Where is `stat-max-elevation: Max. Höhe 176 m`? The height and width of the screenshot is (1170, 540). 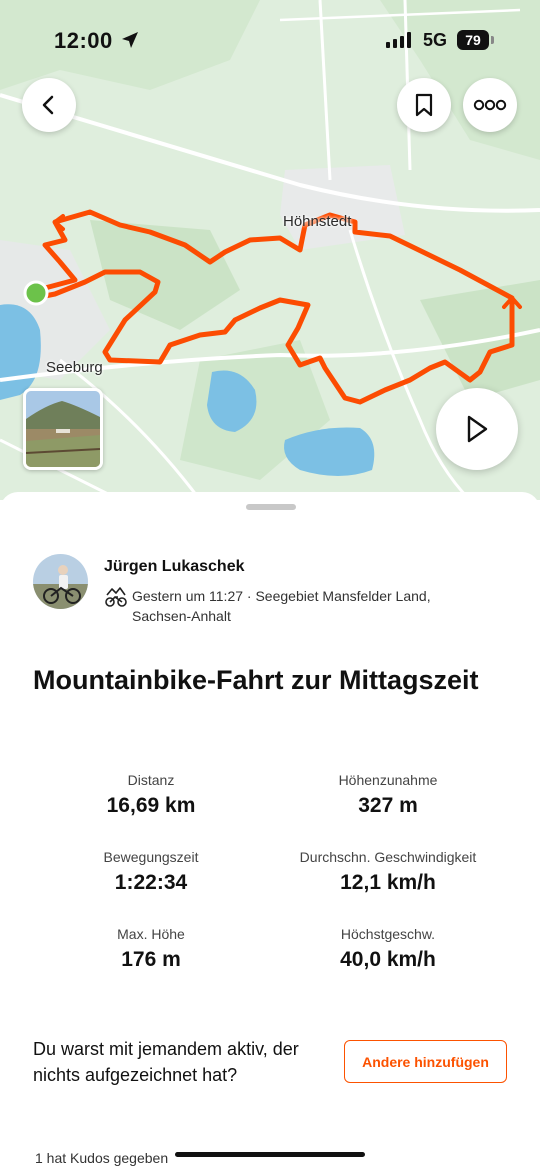
stat-max-elevation: Max. Höhe 176 m is located at coordinates (151, 949).